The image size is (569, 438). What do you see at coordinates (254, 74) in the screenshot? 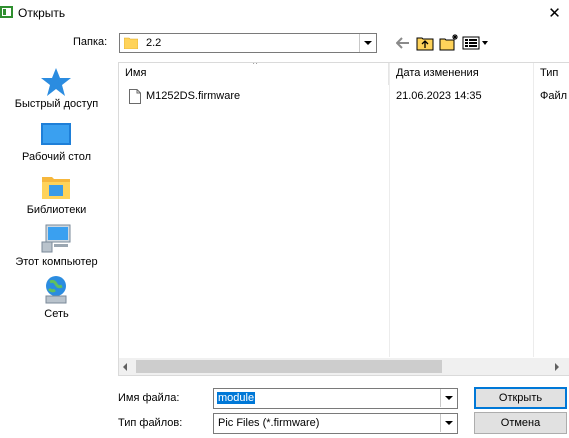
I see `column-header-name: ^ Имя` at bounding box center [254, 74].